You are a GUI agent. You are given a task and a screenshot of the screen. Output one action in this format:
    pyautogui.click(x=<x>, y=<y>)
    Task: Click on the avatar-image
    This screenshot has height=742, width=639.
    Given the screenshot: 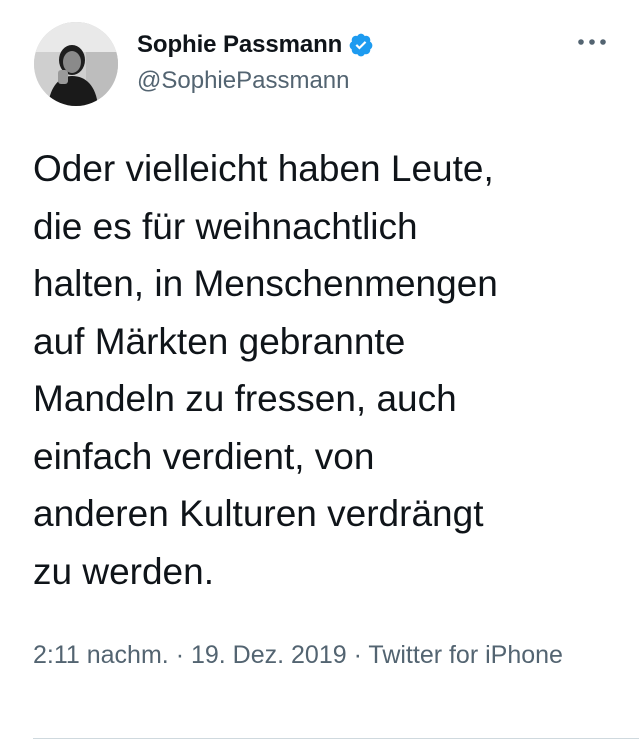 What is the action you would take?
    pyautogui.click(x=76, y=64)
    